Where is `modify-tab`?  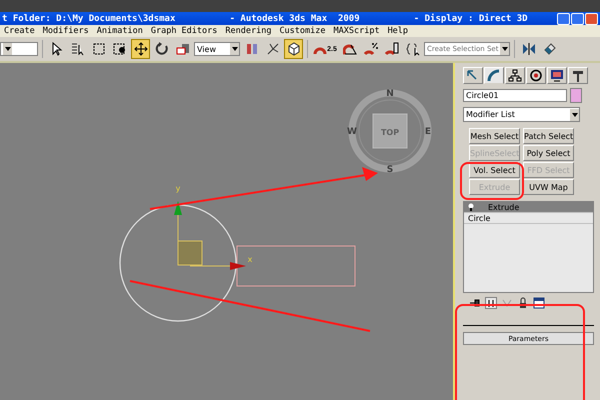 modify-tab is located at coordinates (494, 75).